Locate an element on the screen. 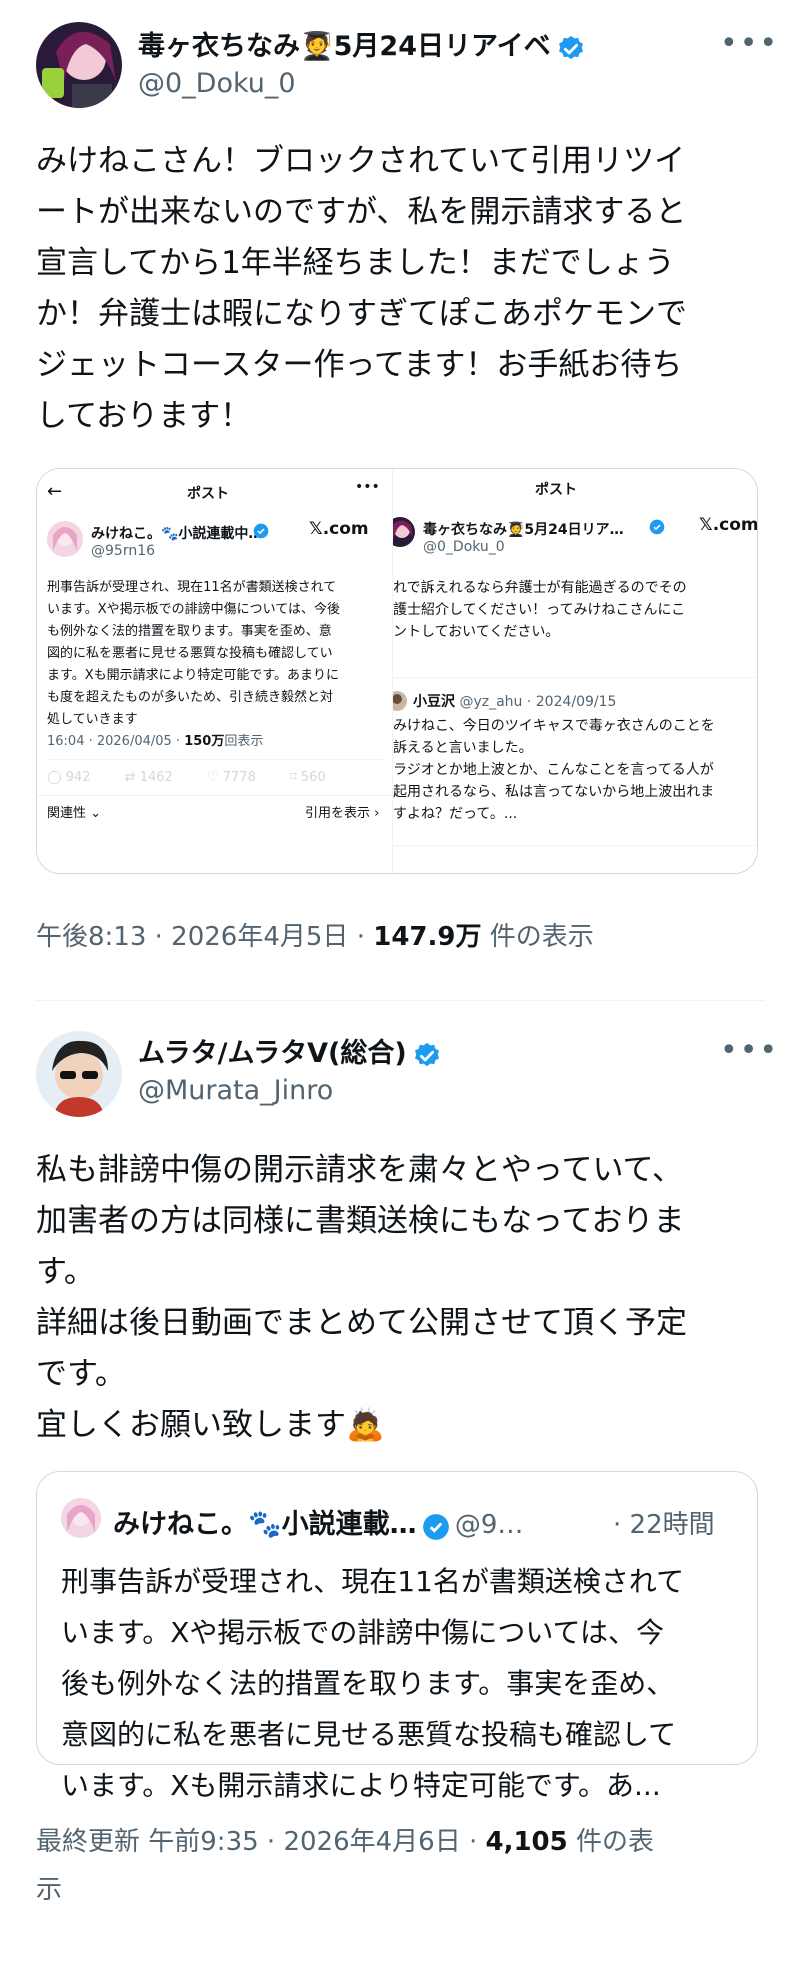  post-metadata: 午後8:13 · 2026年4月5日 · 147.9万 件の表示 is located at coordinates (315, 934).